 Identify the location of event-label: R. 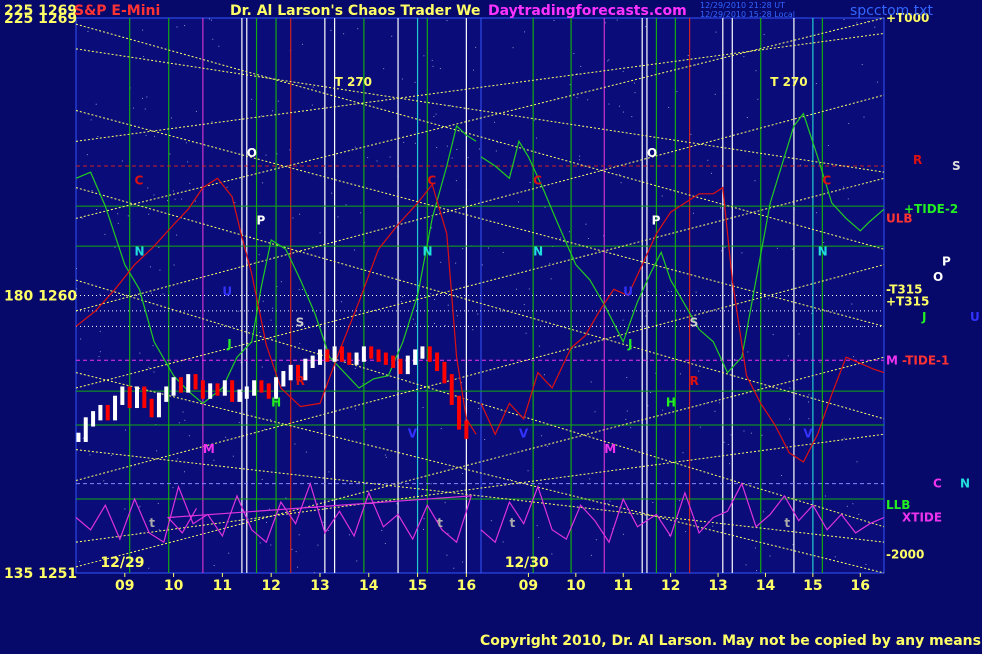
(694, 381).